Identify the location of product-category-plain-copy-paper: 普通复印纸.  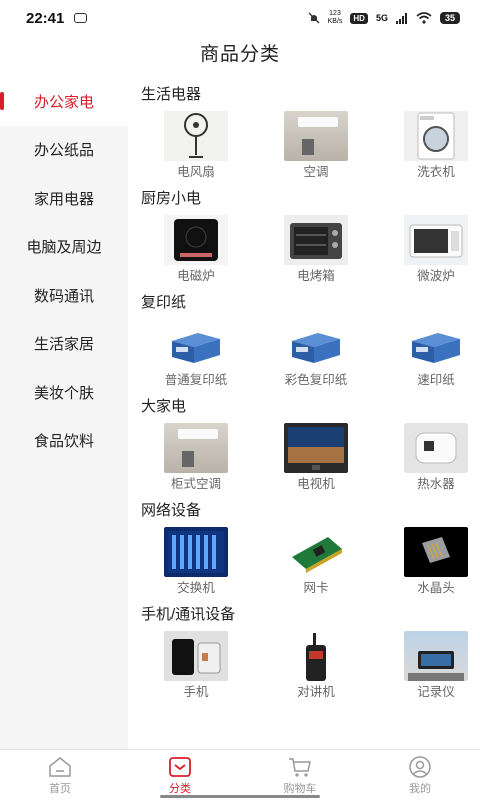
(196, 354).